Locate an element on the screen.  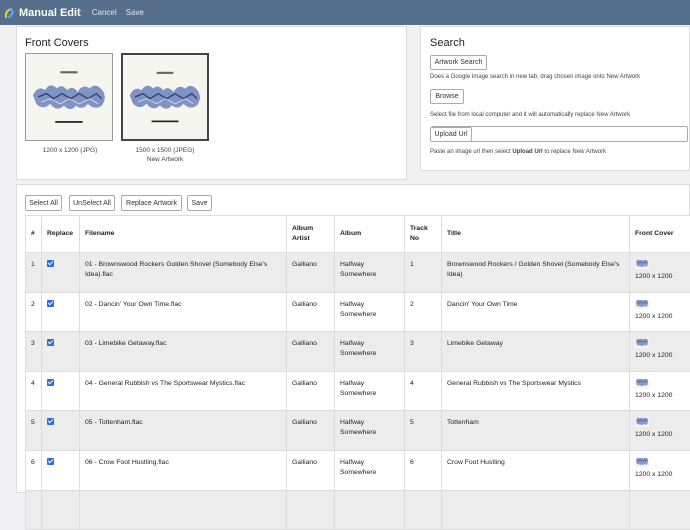
new-artwork-label: New Artwork is located at coordinates (165, 159).